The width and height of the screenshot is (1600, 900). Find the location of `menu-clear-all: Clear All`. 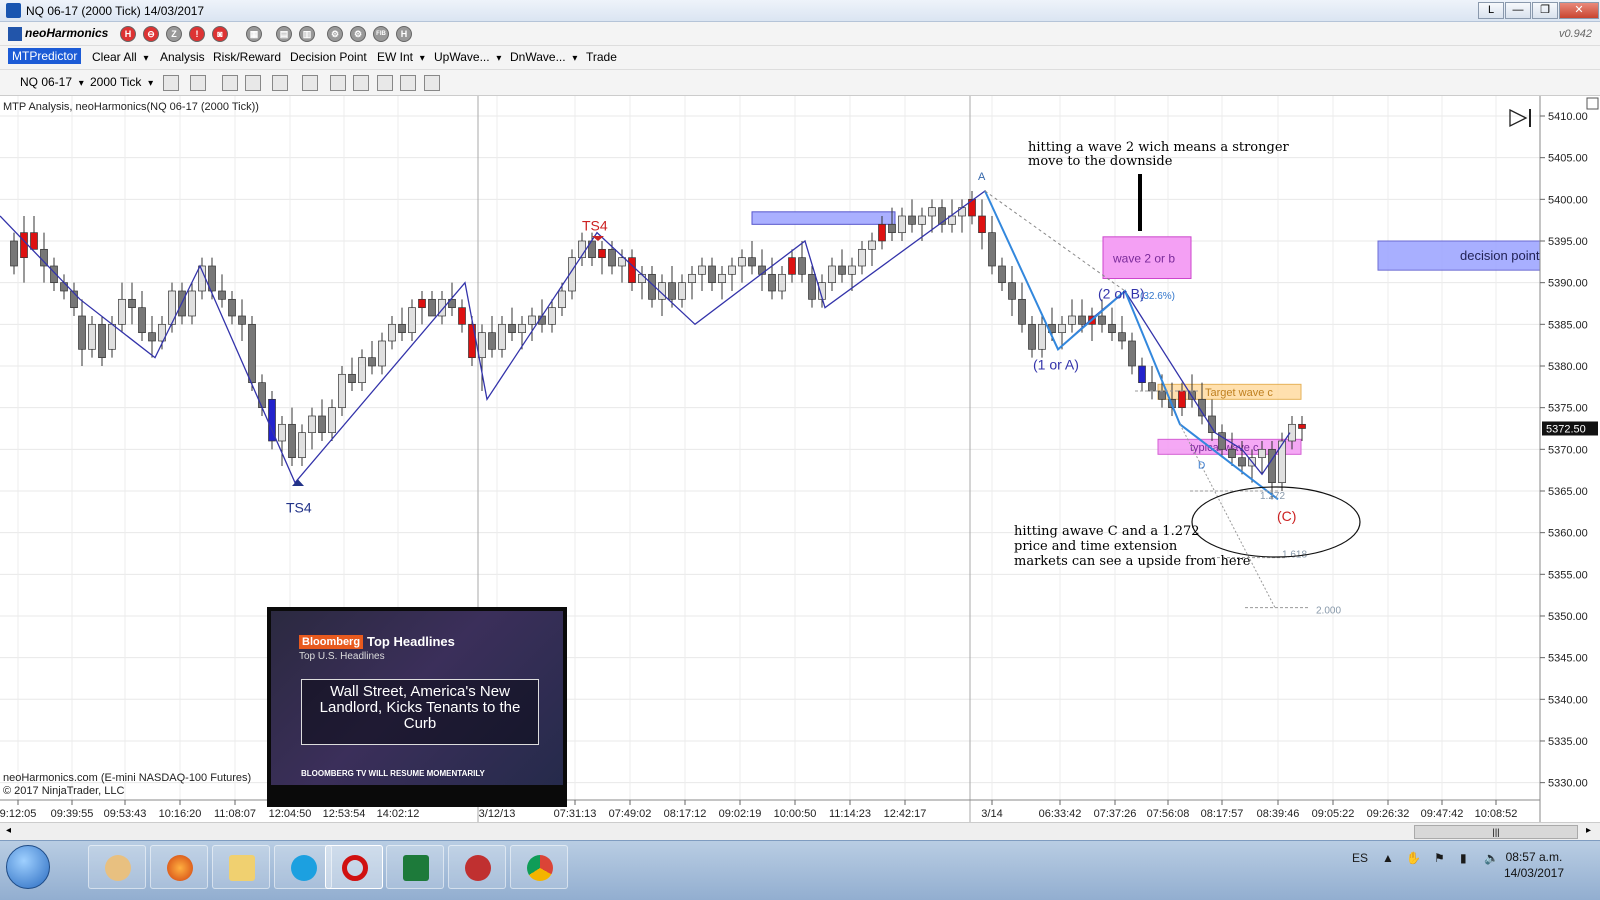

menu-clear-all: Clear All is located at coordinates (120, 57).